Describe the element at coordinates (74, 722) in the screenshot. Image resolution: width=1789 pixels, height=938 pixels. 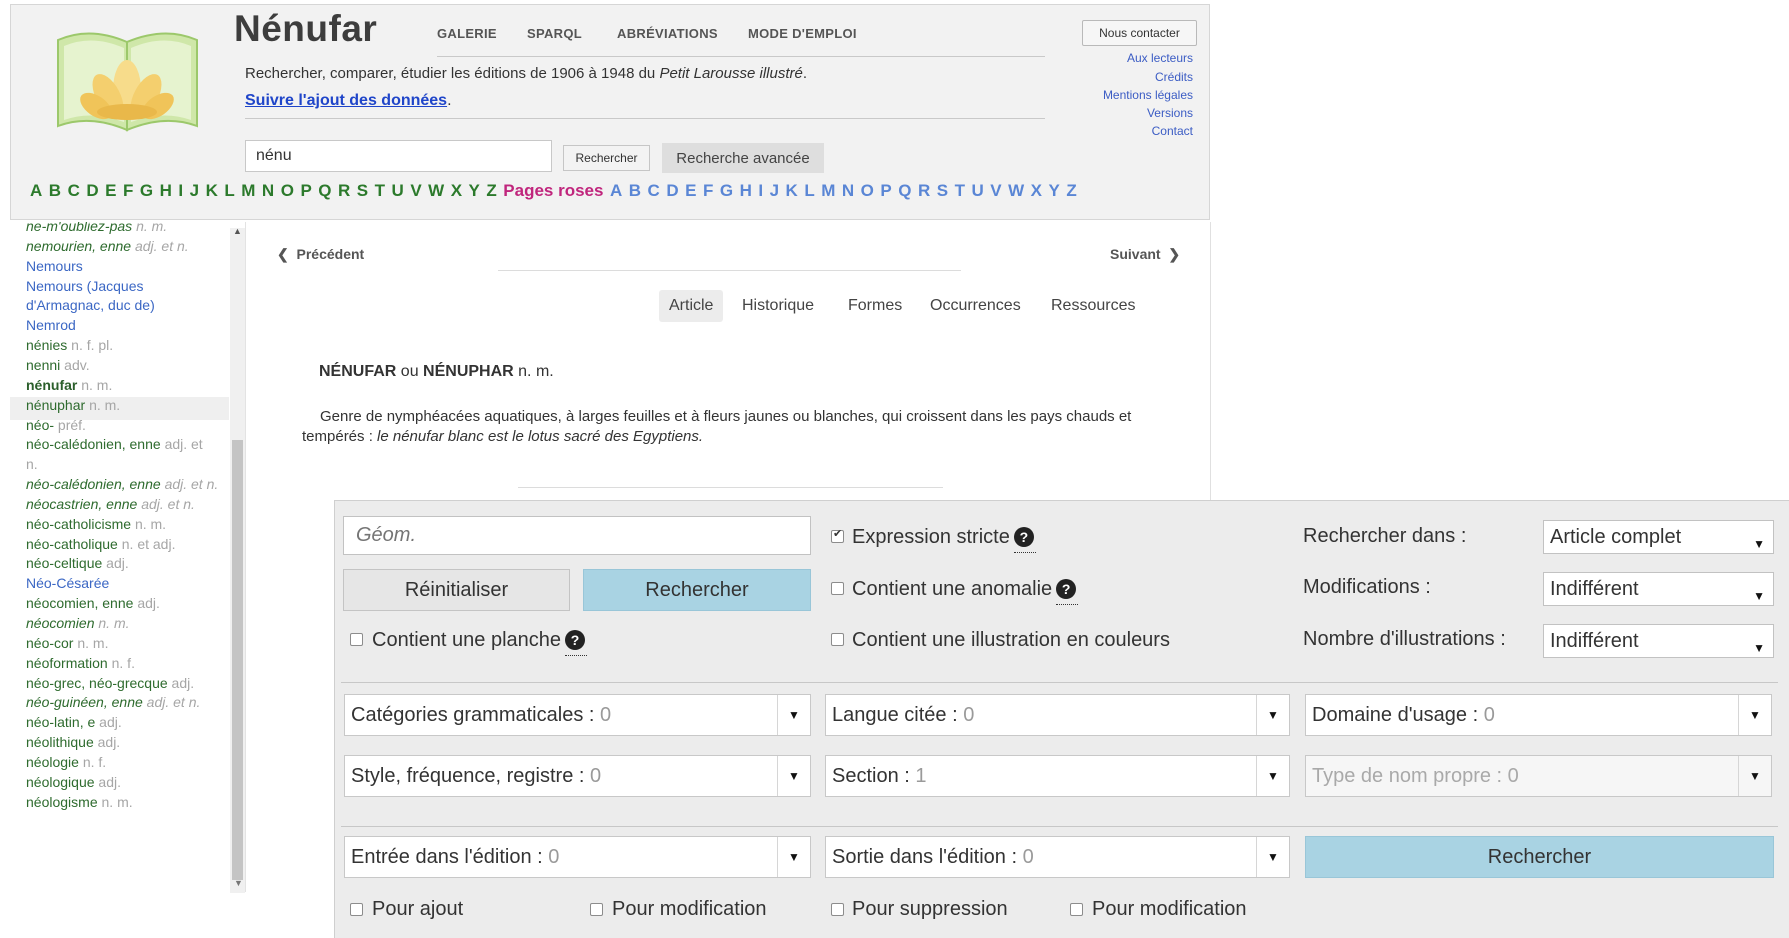
I see `list-item: néo-latin, e adj.` at that location.